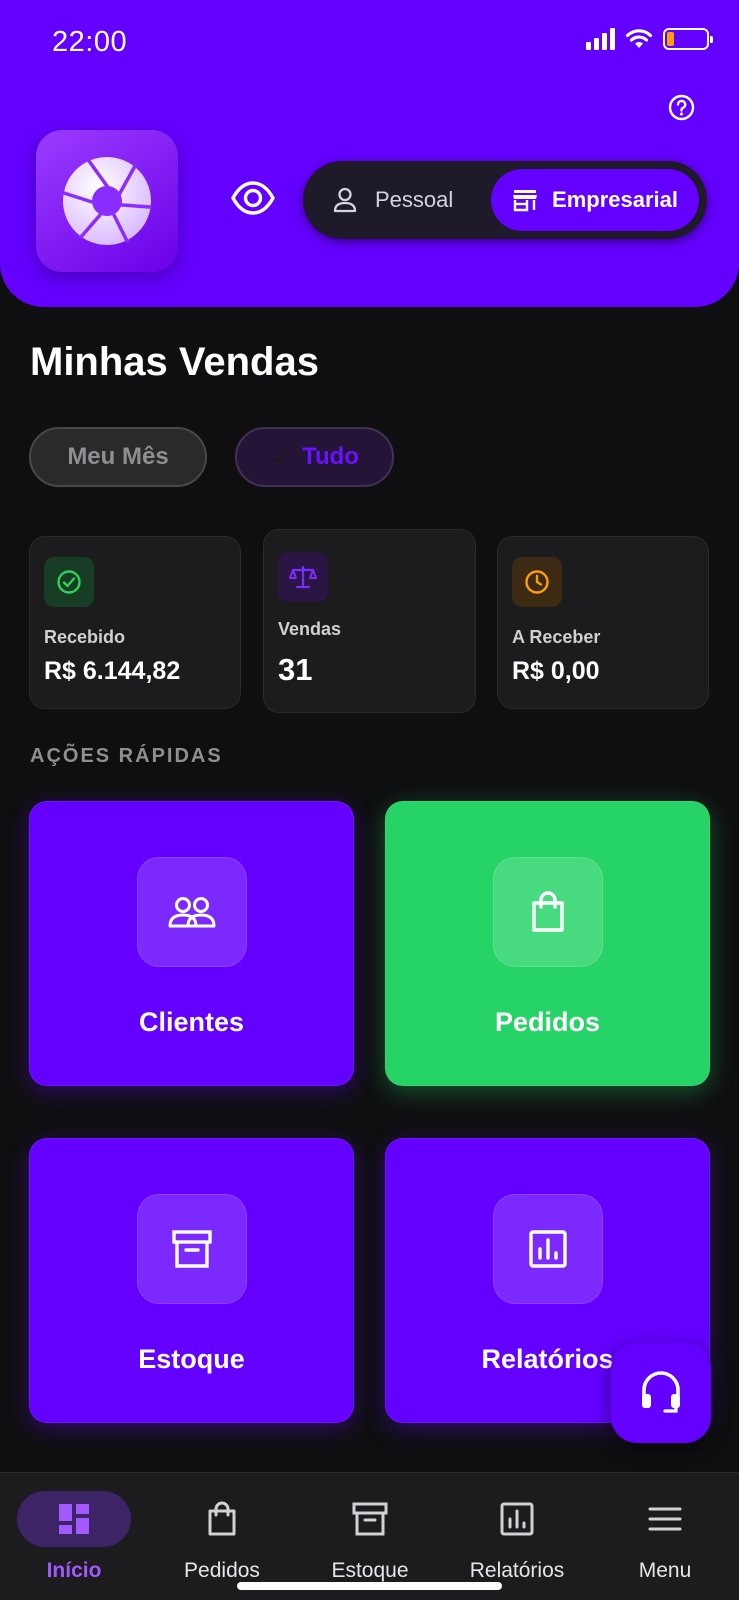 This screenshot has width=739, height=1600. What do you see at coordinates (330, 456) in the screenshot?
I see `filter-chip-label: Tudo` at bounding box center [330, 456].